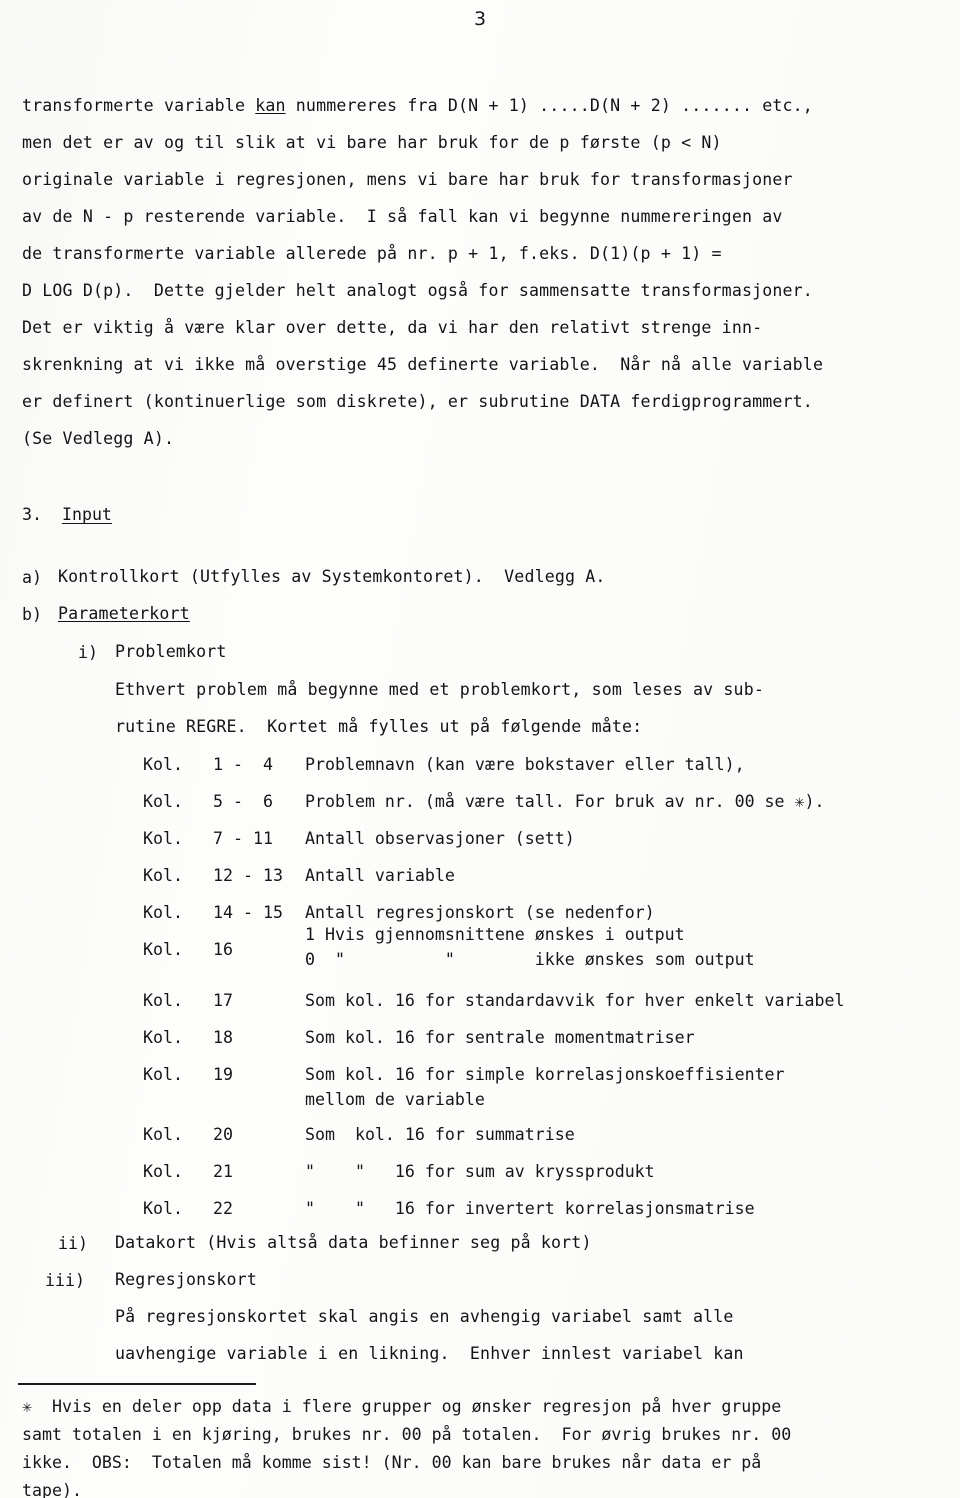  Describe the element at coordinates (73, 1243) in the screenshot. I see `list-marker-ii: ii)` at that location.